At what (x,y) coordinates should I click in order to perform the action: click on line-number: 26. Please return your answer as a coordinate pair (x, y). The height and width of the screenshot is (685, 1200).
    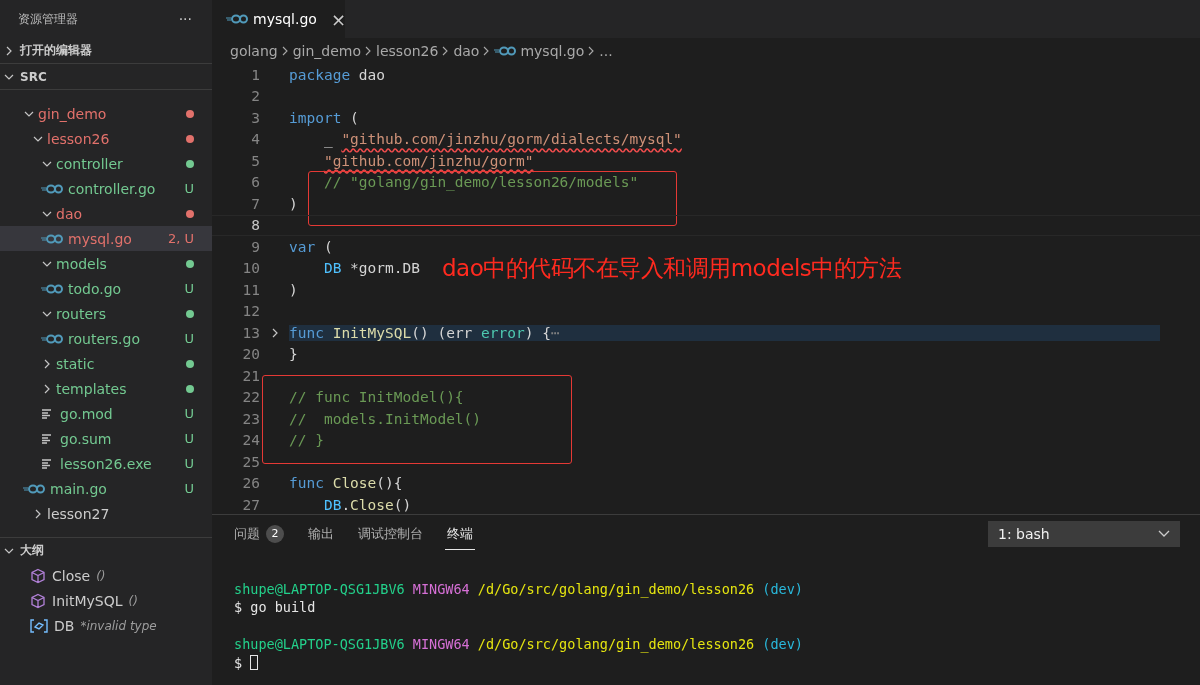
    Looking at the image, I should click on (250, 483).